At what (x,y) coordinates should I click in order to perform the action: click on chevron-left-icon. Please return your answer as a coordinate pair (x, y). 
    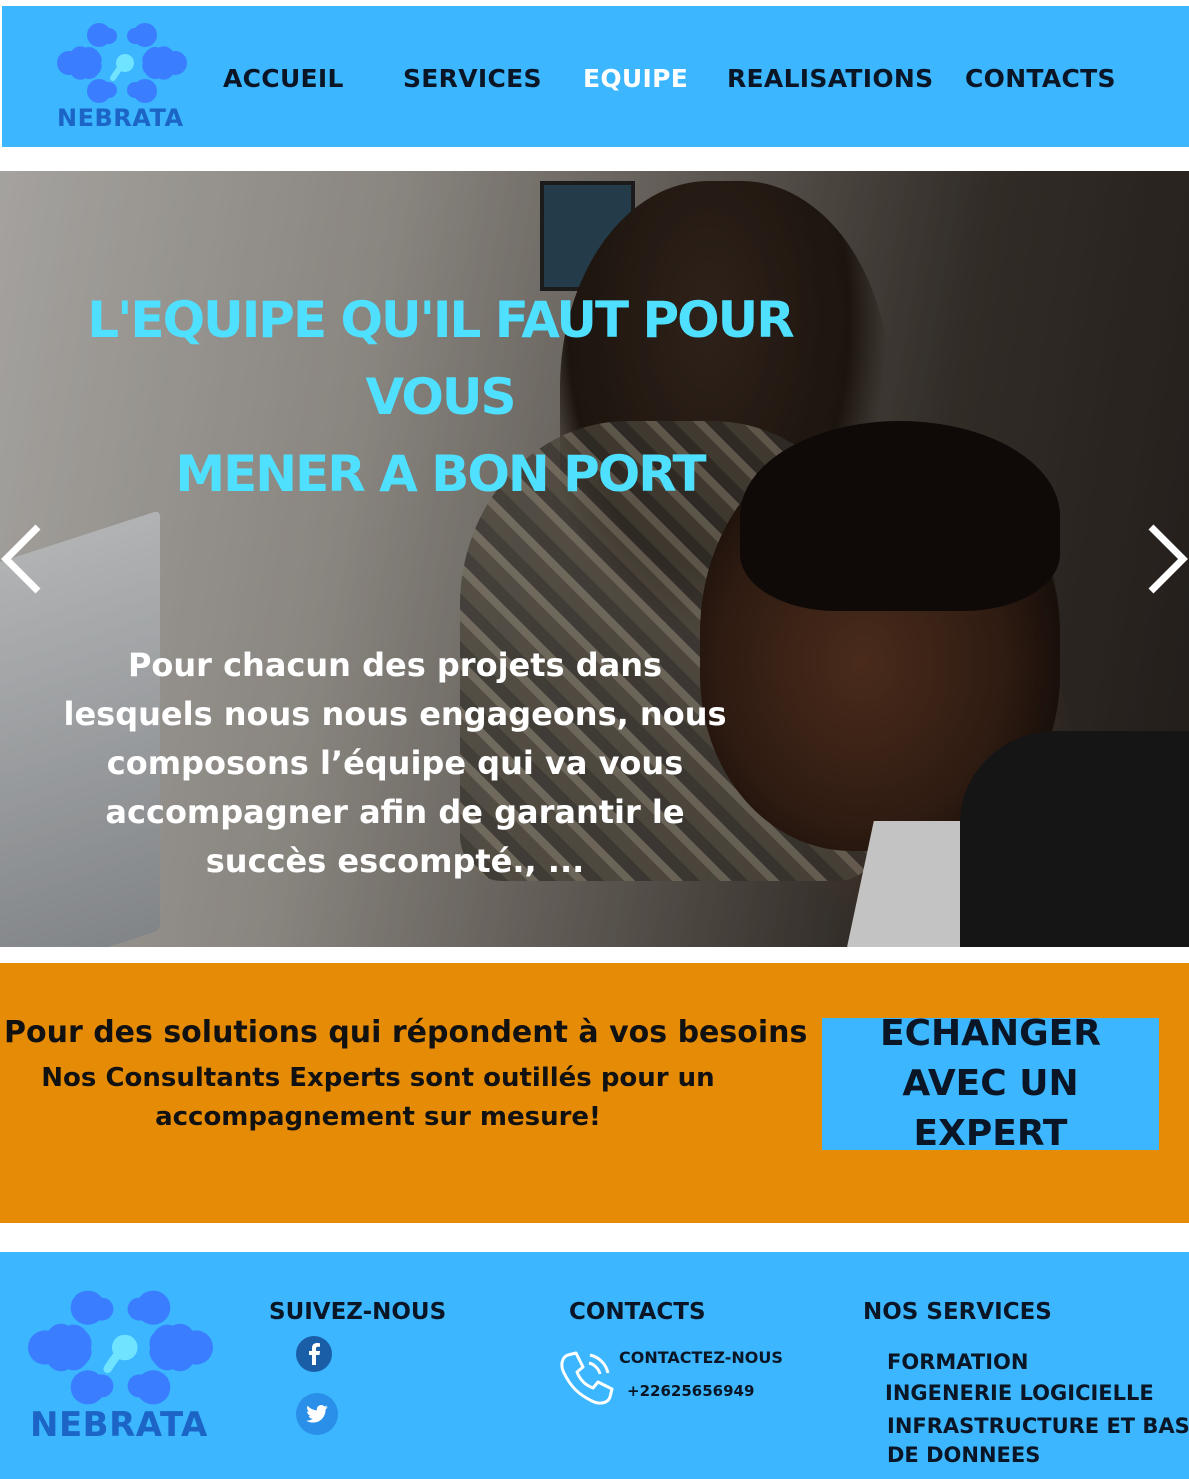
    Looking at the image, I should click on (22, 559).